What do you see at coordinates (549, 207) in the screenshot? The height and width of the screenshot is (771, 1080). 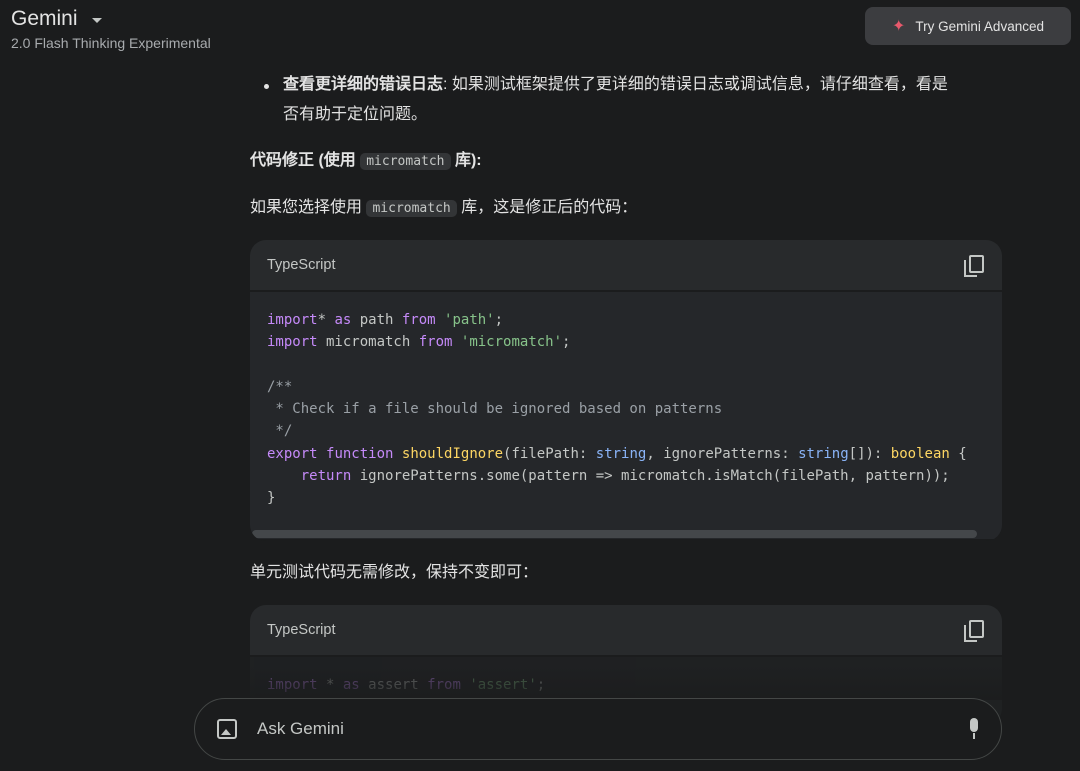 I see `para-suffix: 库，这是修正后的代码：` at bounding box center [549, 207].